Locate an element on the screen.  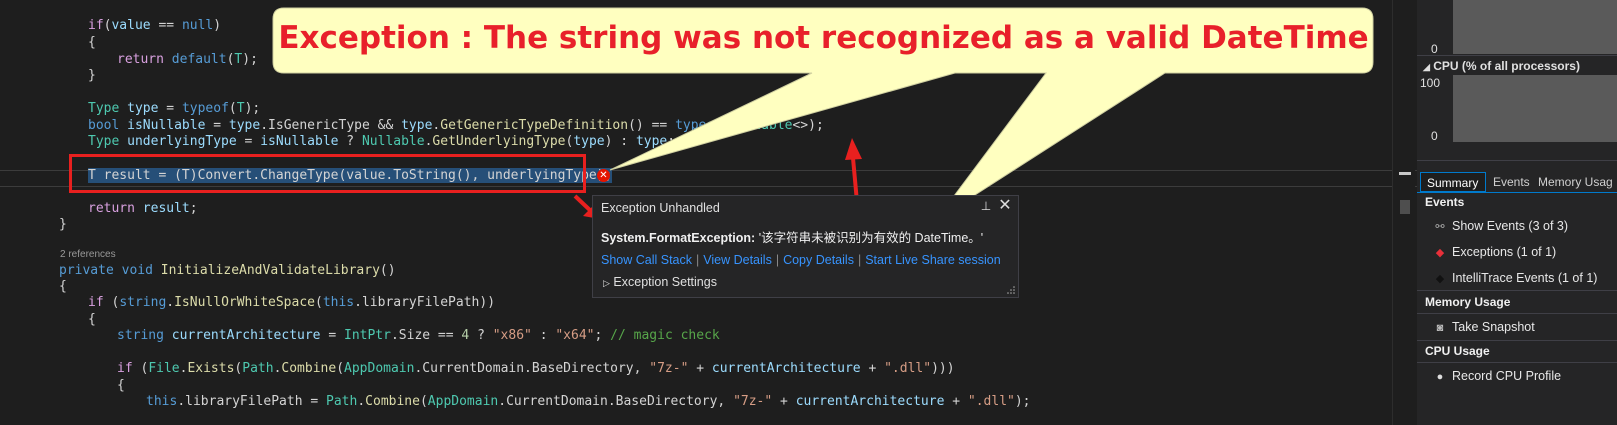
intellitrace-row: ◆ IntelliTrace Events (1 of 1) is located at coordinates (1517, 279).